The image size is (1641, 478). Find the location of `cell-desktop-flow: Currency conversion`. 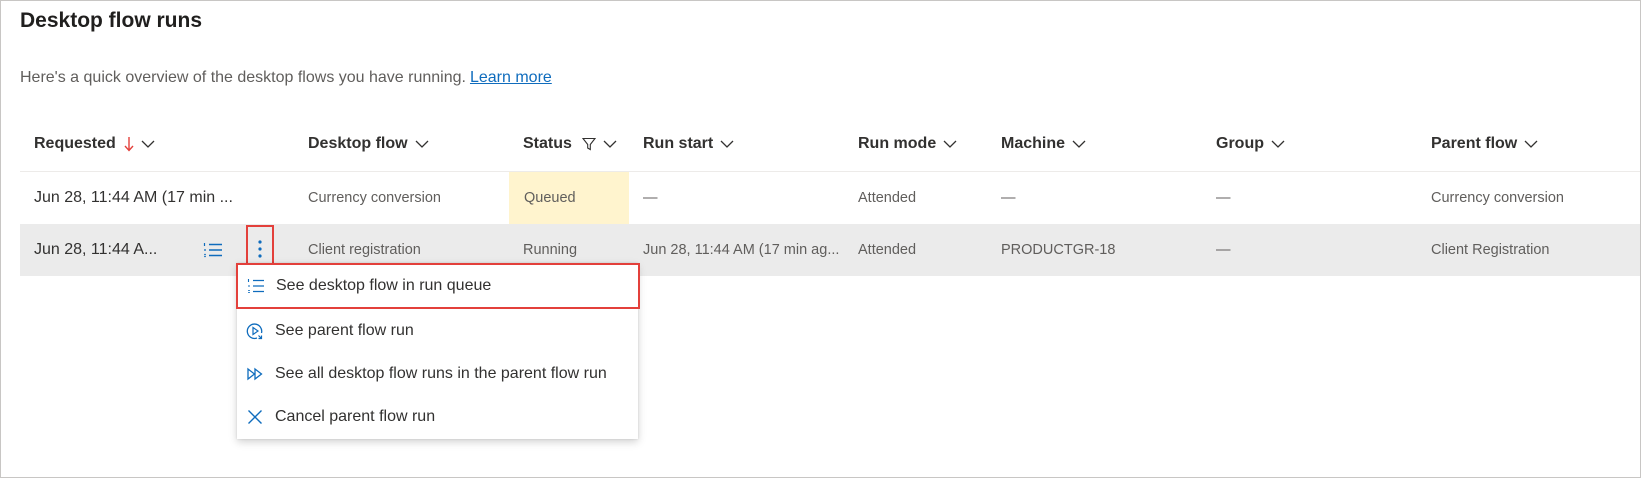

cell-desktop-flow: Currency conversion is located at coordinates (374, 198).